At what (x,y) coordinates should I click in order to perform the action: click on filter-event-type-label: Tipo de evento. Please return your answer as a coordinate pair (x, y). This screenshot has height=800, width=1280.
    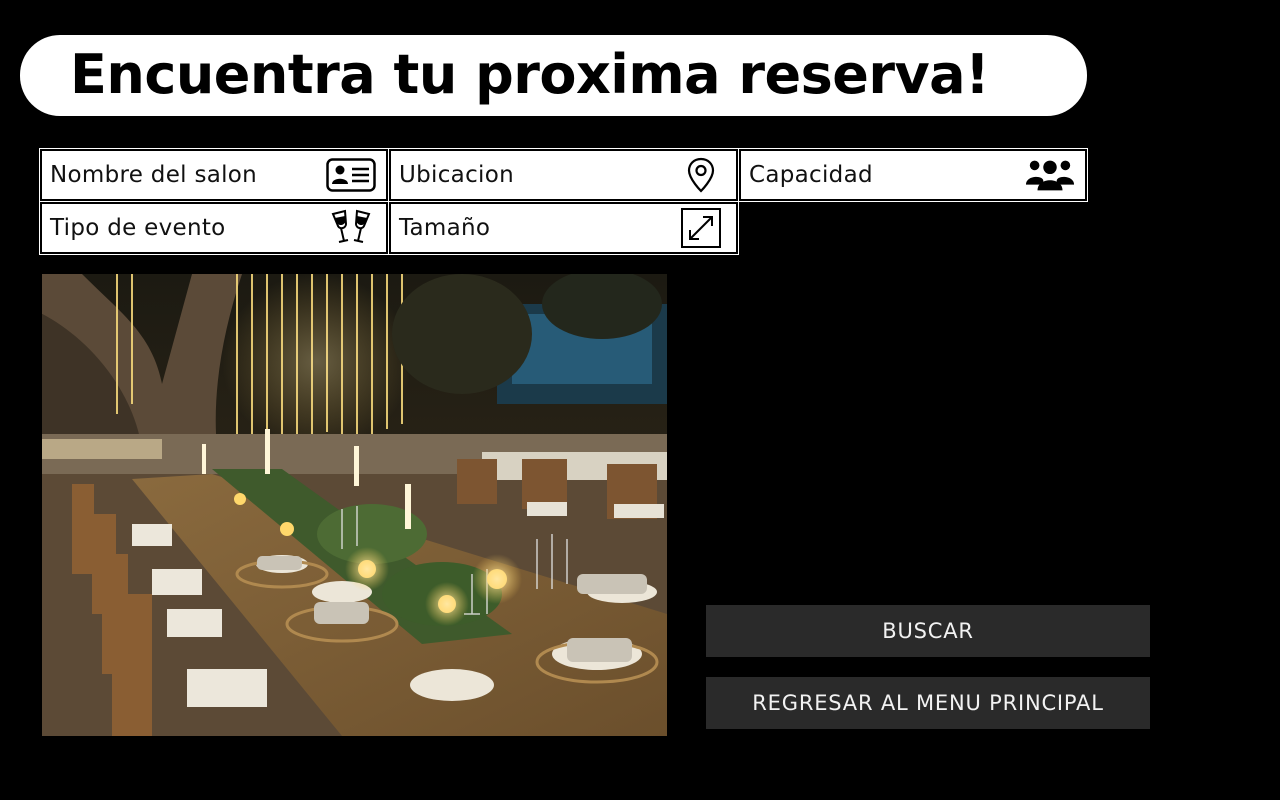
    Looking at the image, I should click on (138, 228).